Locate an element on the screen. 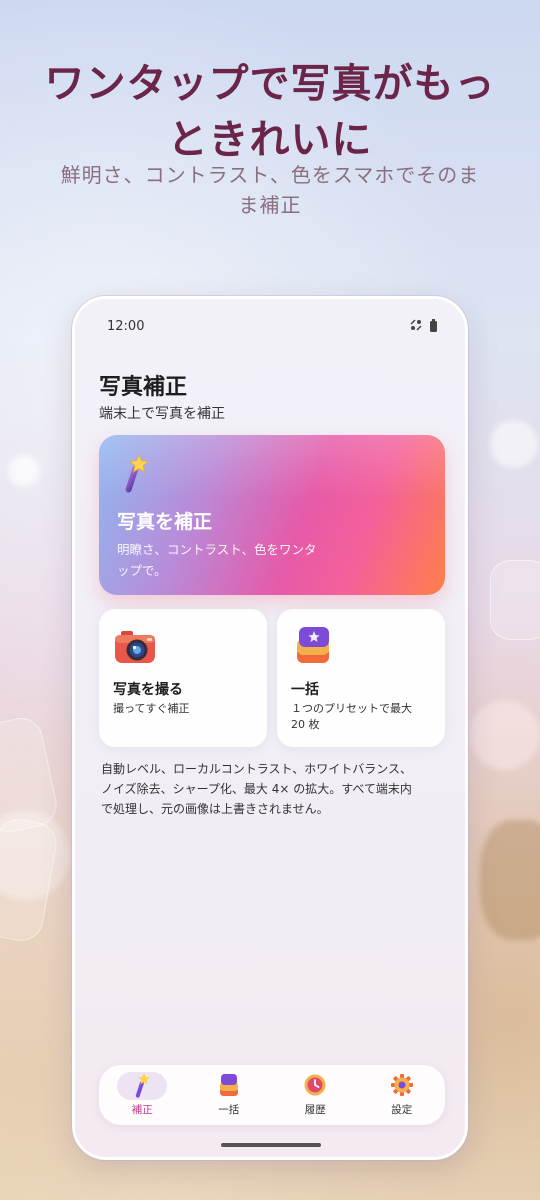  feature-description-line: で処理し、元の画像は上書きされません。 is located at coordinates (215, 809).